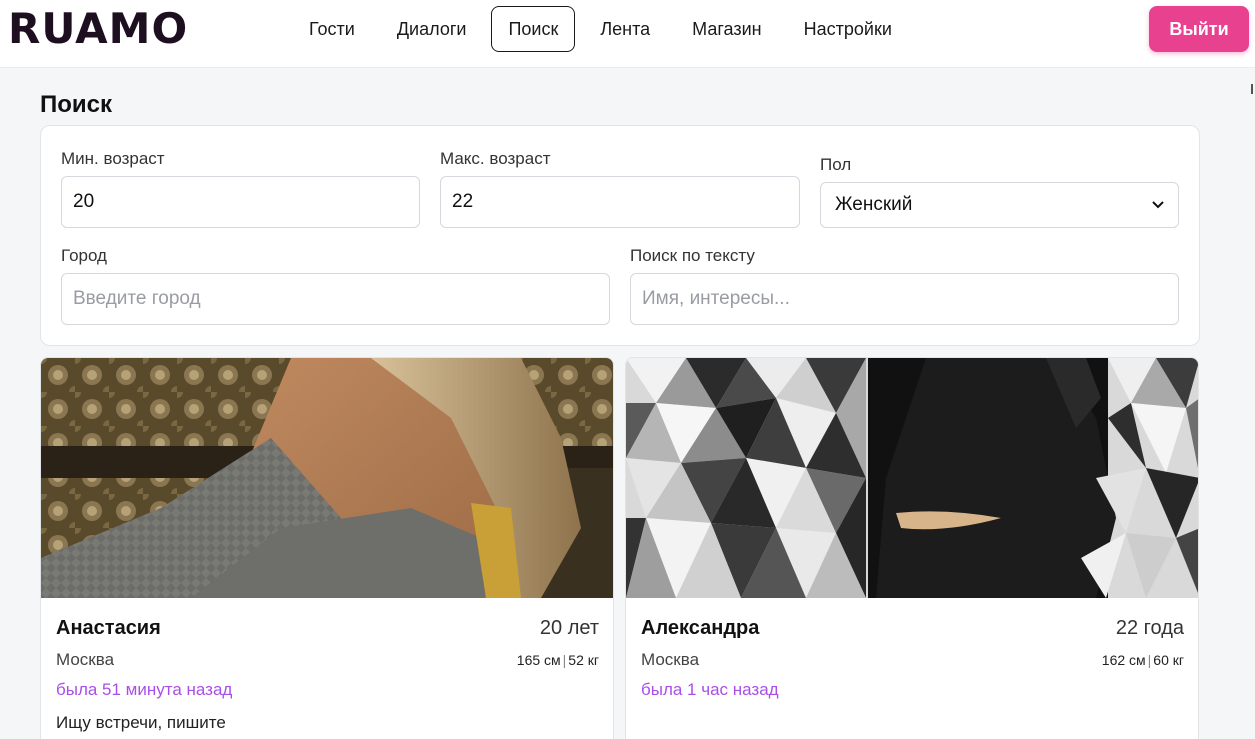 The image size is (1255, 739). What do you see at coordinates (1168, 660) in the screenshot?
I see `profile-weight: 60 кг` at bounding box center [1168, 660].